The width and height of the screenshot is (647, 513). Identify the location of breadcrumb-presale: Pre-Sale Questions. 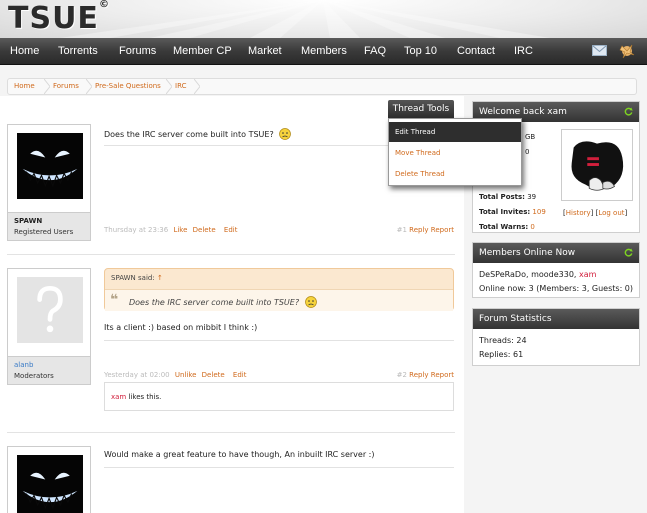
(128, 86).